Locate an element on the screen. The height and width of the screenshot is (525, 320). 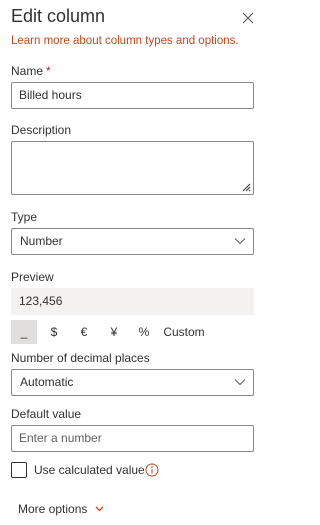
format-none-button: _ is located at coordinates (24, 332).